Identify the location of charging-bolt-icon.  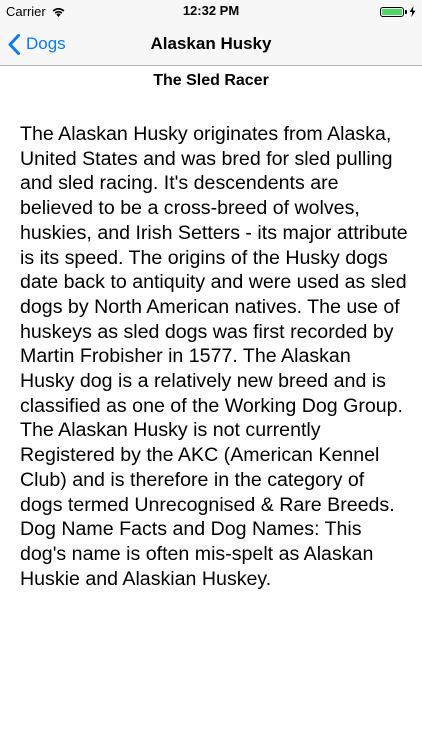
(412, 11).